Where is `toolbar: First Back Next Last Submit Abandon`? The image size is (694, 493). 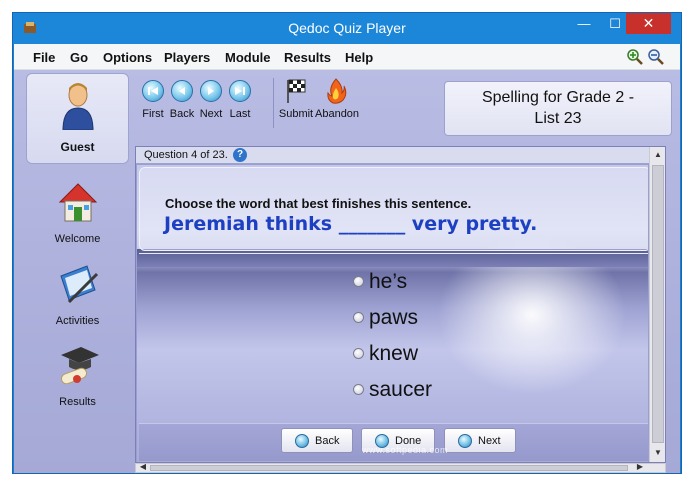 toolbar: First Back Next Last Submit Abandon is located at coordinates (290, 103).